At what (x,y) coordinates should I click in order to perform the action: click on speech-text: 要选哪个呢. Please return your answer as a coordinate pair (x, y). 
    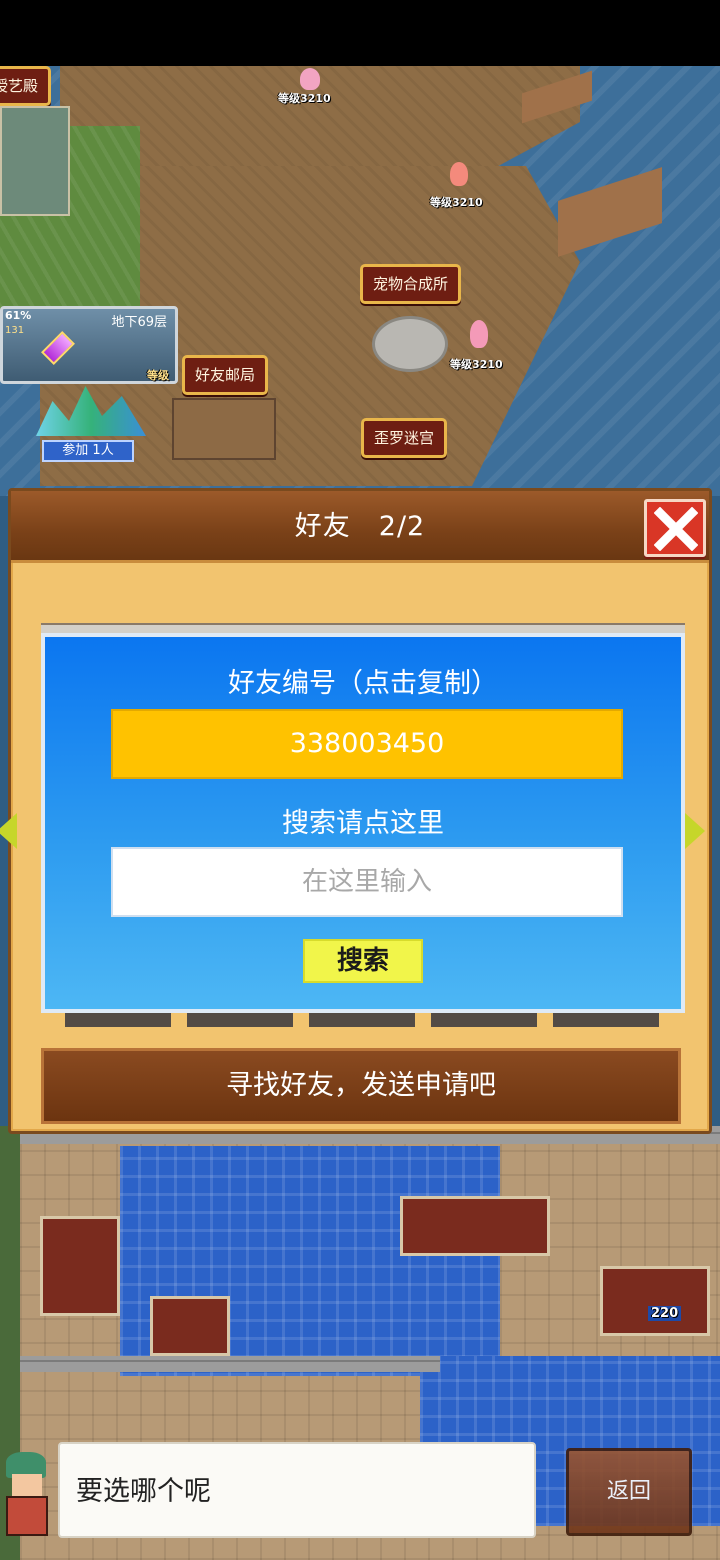
    Looking at the image, I should click on (143, 1491).